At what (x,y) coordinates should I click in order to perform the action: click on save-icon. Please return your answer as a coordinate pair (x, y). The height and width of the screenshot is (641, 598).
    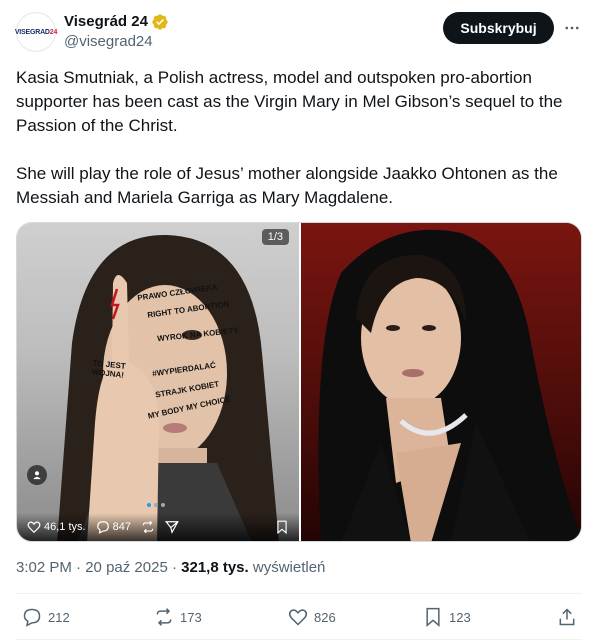
    Looking at the image, I should click on (282, 527).